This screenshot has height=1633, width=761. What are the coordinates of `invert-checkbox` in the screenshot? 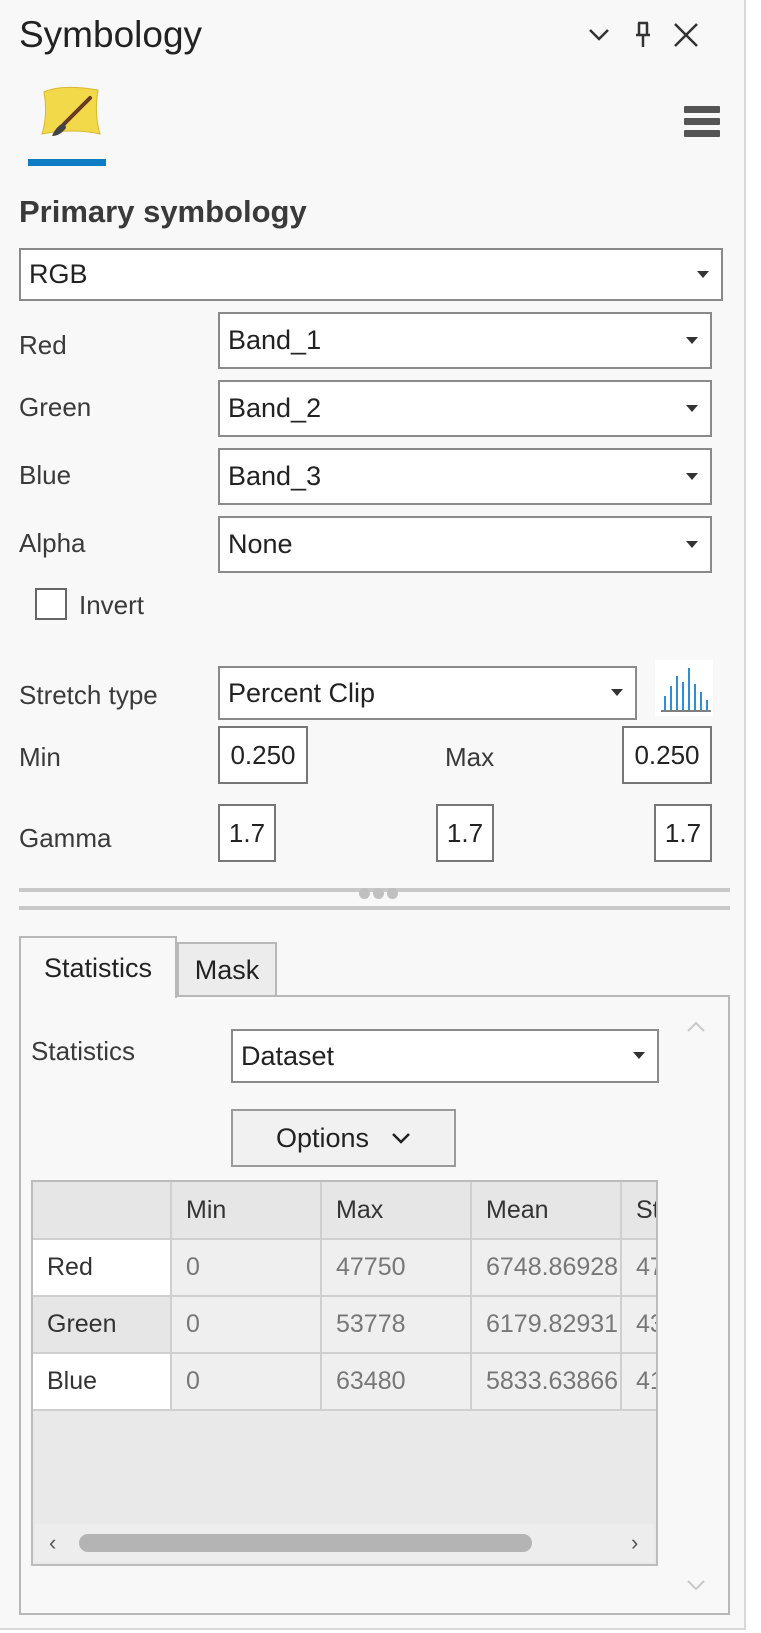 It's located at (51, 604).